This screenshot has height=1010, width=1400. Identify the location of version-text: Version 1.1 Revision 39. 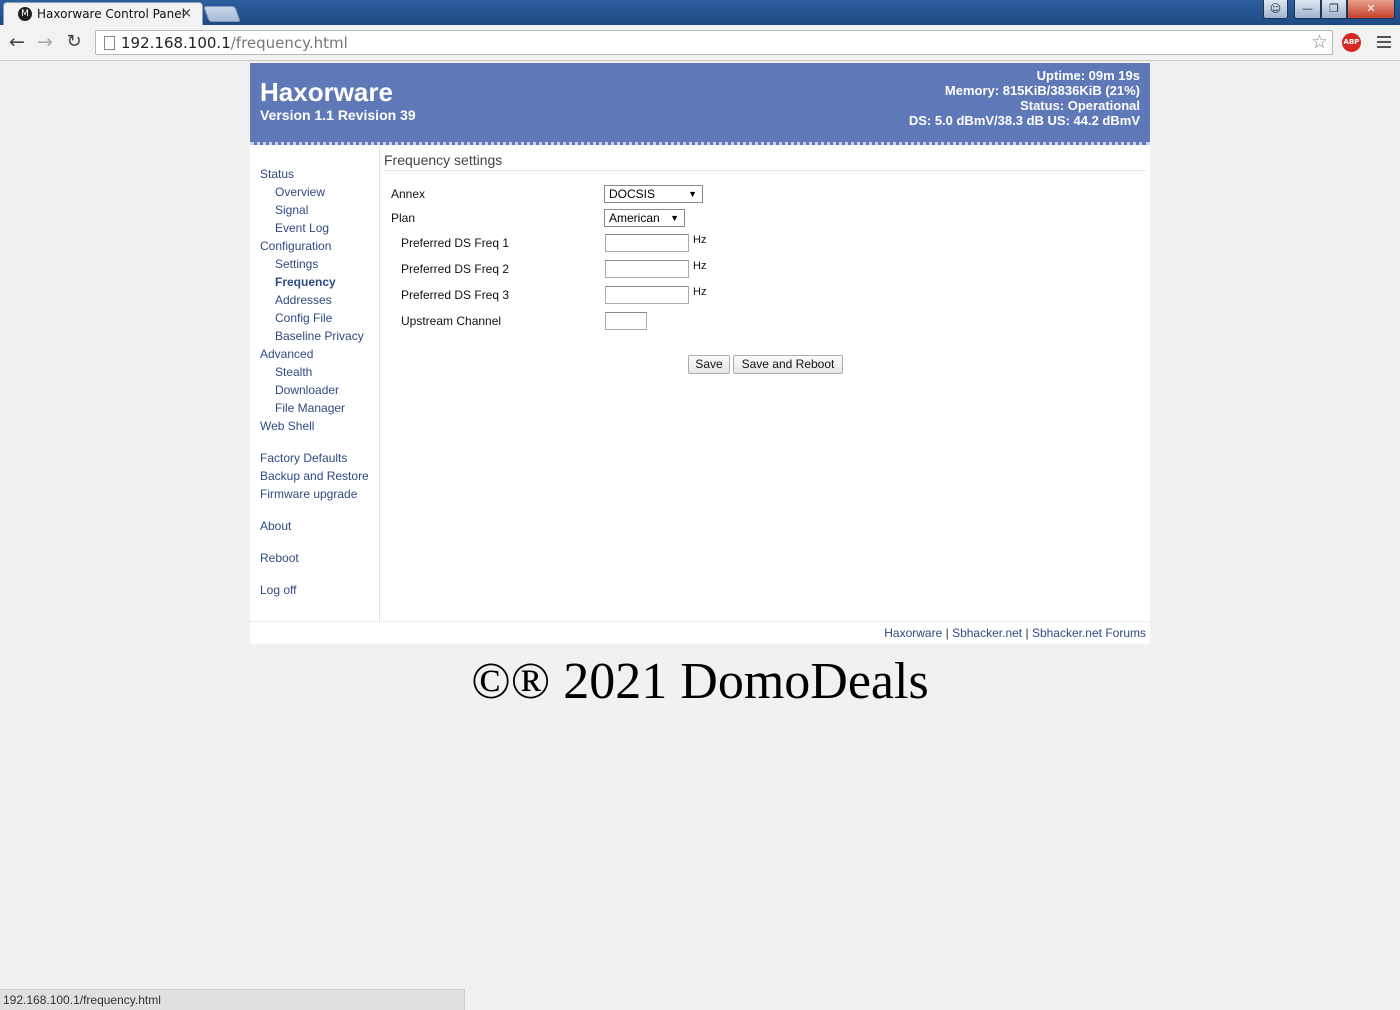
(338, 115).